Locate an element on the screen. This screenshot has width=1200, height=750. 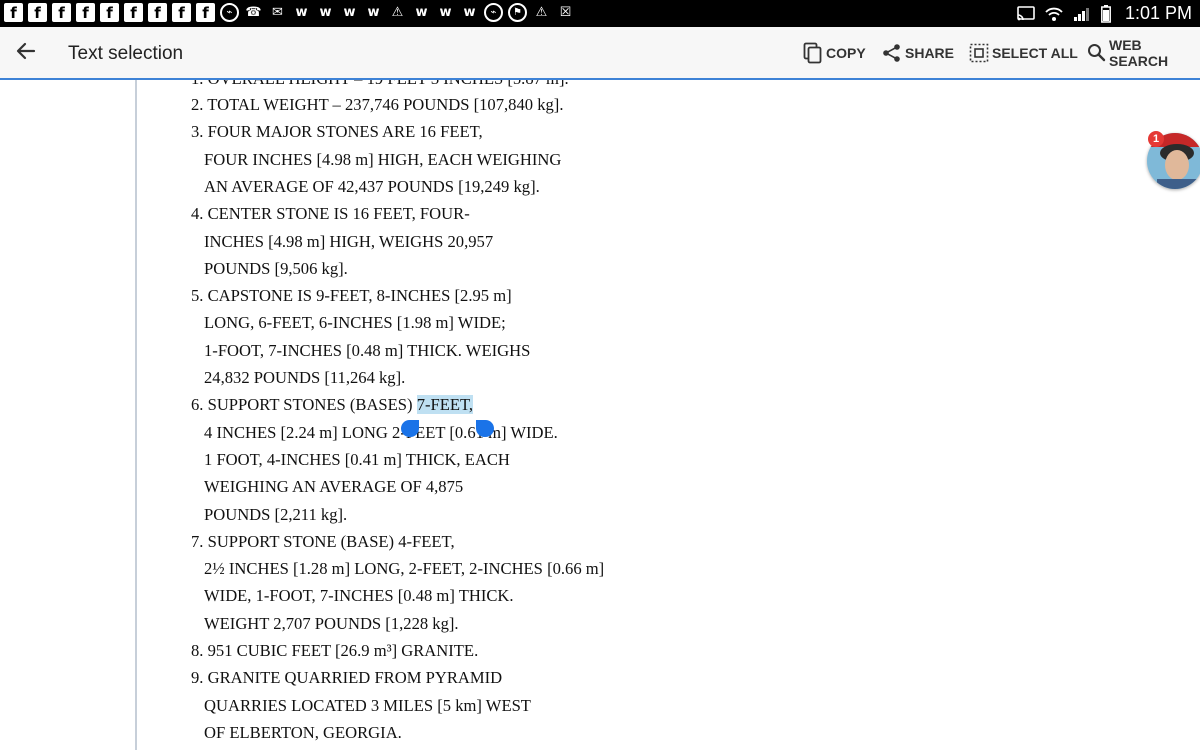
status-bar: f f f f f f f f f ⌁ ☎ ✉ w w w w ⚠ w w w ⌁ ⚑ ⚠ ☒ 1:01 PM is located at coordinates (600, 13).